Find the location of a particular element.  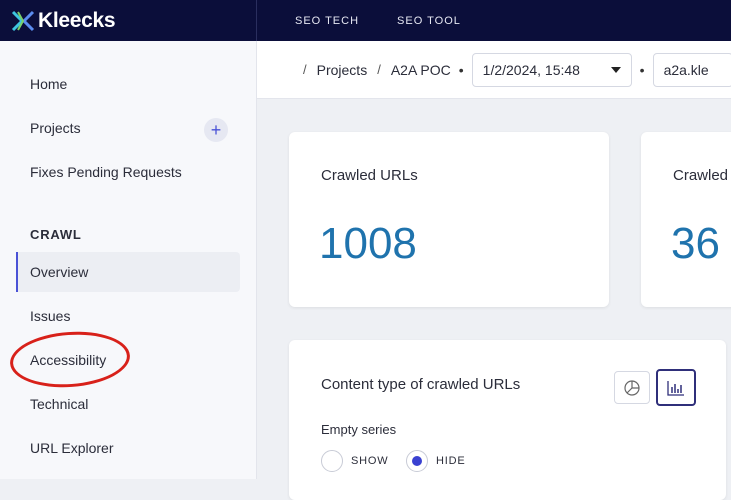

card-title: Crawled is located at coordinates (701, 175).